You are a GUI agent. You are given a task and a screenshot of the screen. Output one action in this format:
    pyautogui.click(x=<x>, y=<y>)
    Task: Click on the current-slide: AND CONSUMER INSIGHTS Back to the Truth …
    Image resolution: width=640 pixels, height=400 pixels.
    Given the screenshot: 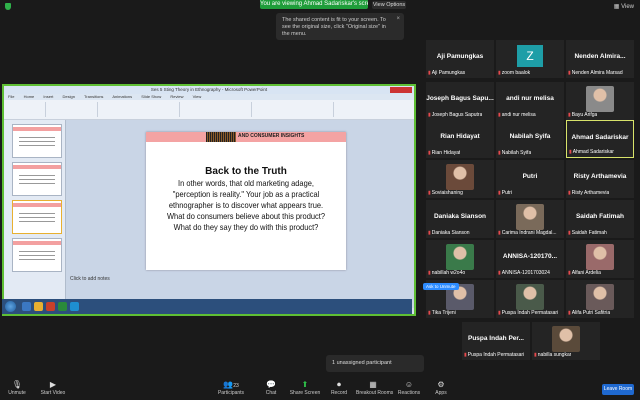 What is the action you would take?
    pyautogui.click(x=246, y=201)
    